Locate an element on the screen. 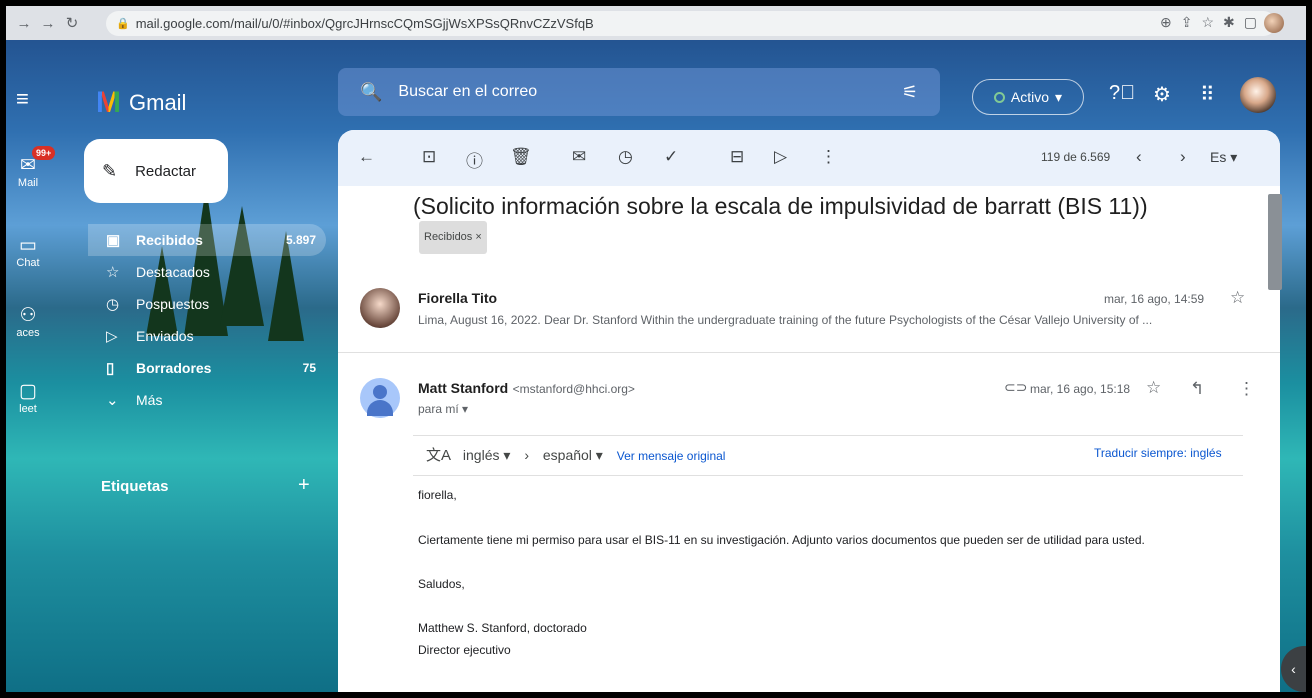 The image size is (1312, 698). sender-name: Matt Stanford is located at coordinates (463, 388).